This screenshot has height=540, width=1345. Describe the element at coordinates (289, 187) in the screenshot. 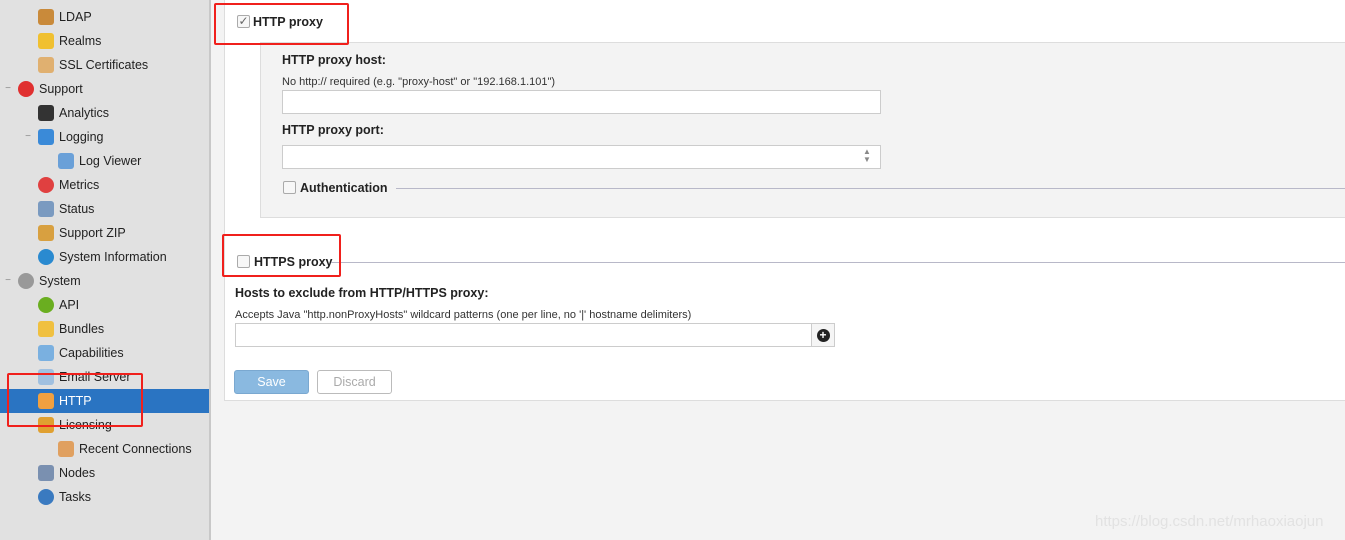

I see `authentication-checkbox` at that location.